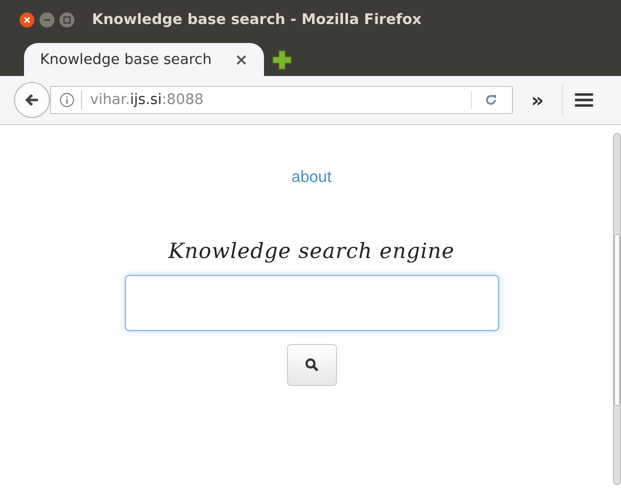 The width and height of the screenshot is (621, 489). Describe the element at coordinates (617, 309) in the screenshot. I see `scrollbar` at that location.